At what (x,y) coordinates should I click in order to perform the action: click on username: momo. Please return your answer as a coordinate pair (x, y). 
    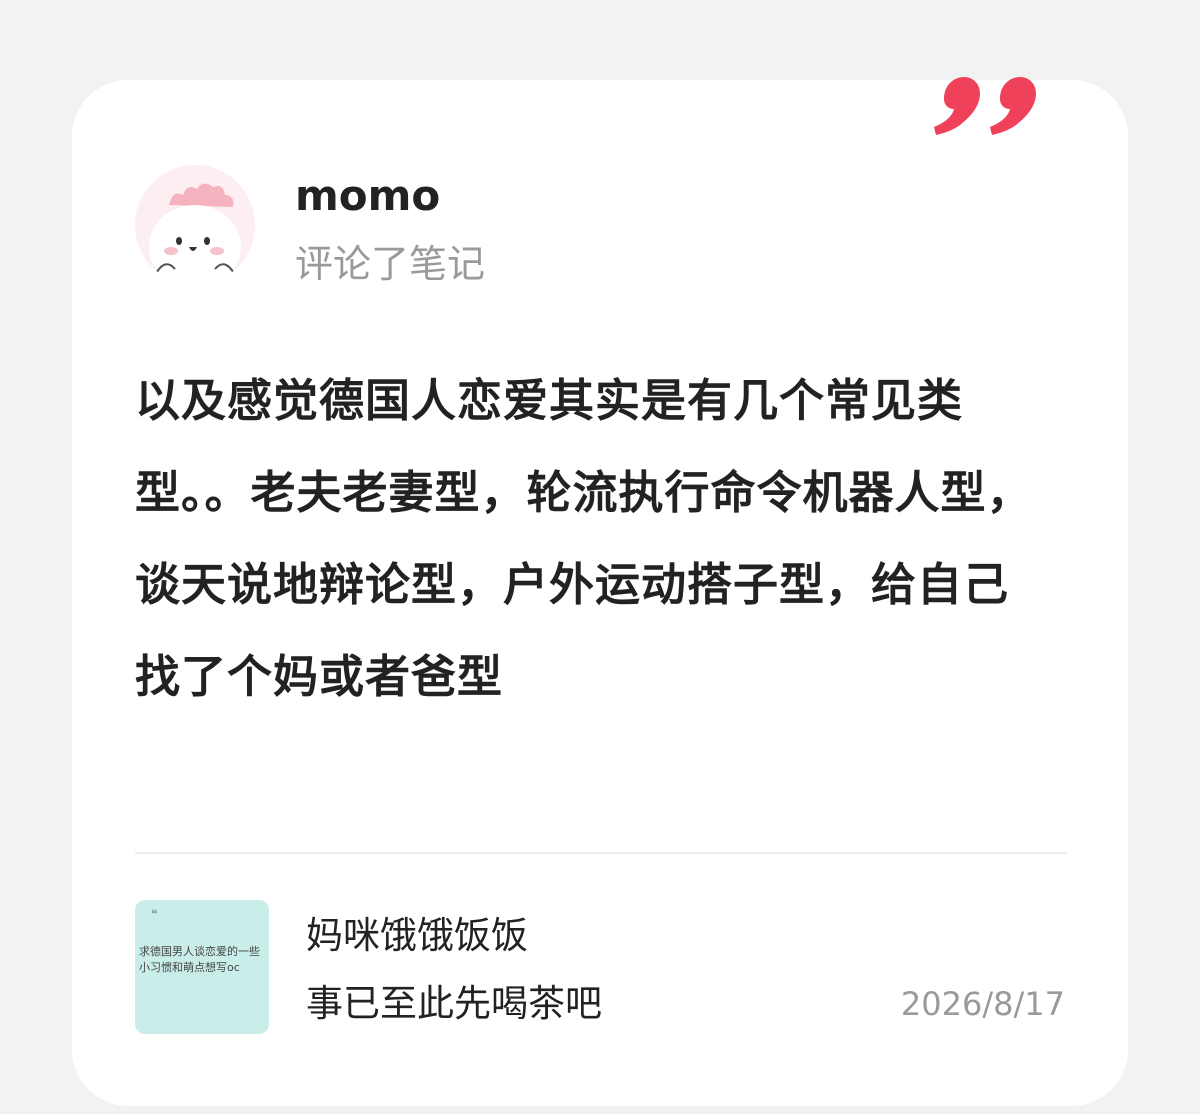
    Looking at the image, I should click on (367, 196).